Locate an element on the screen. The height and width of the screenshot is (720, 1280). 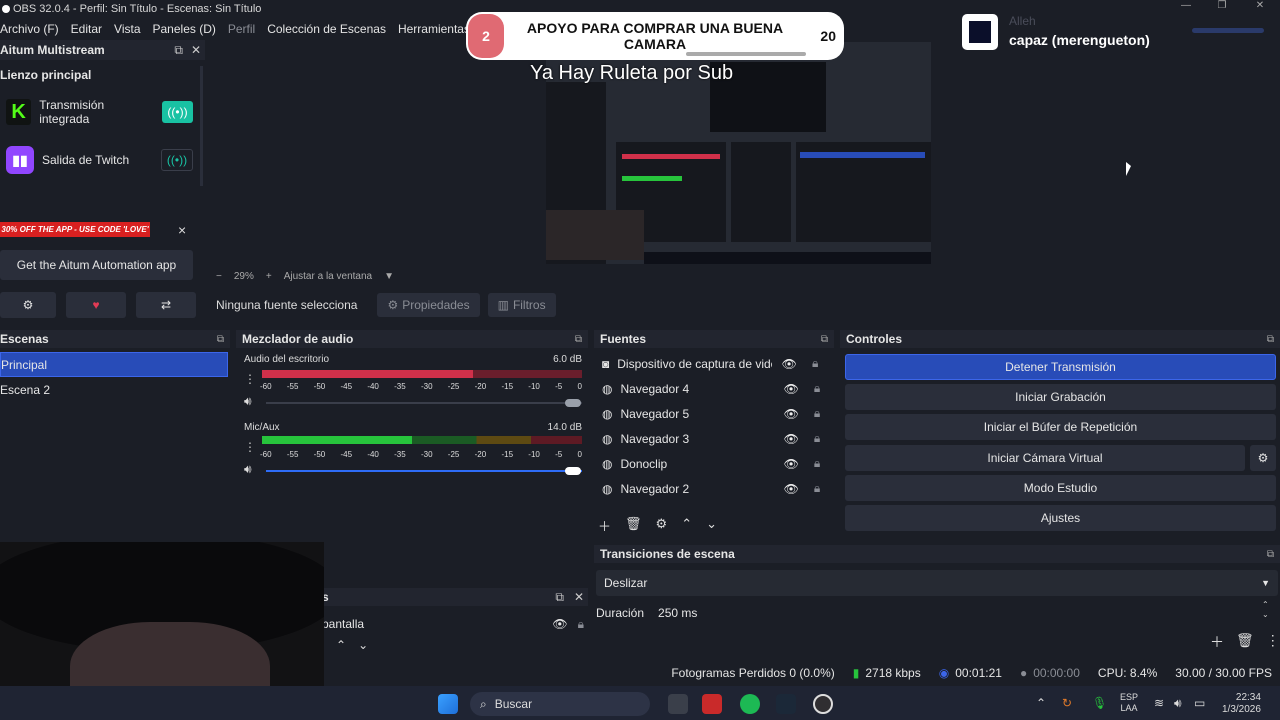
spinbox-arrows-icon: ⌃ ⌄ is located at coordinates (1265, 610).